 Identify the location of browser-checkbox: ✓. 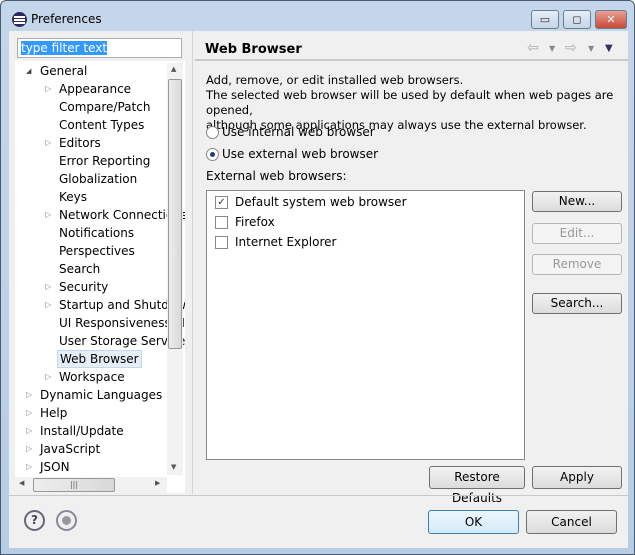
(221, 202).